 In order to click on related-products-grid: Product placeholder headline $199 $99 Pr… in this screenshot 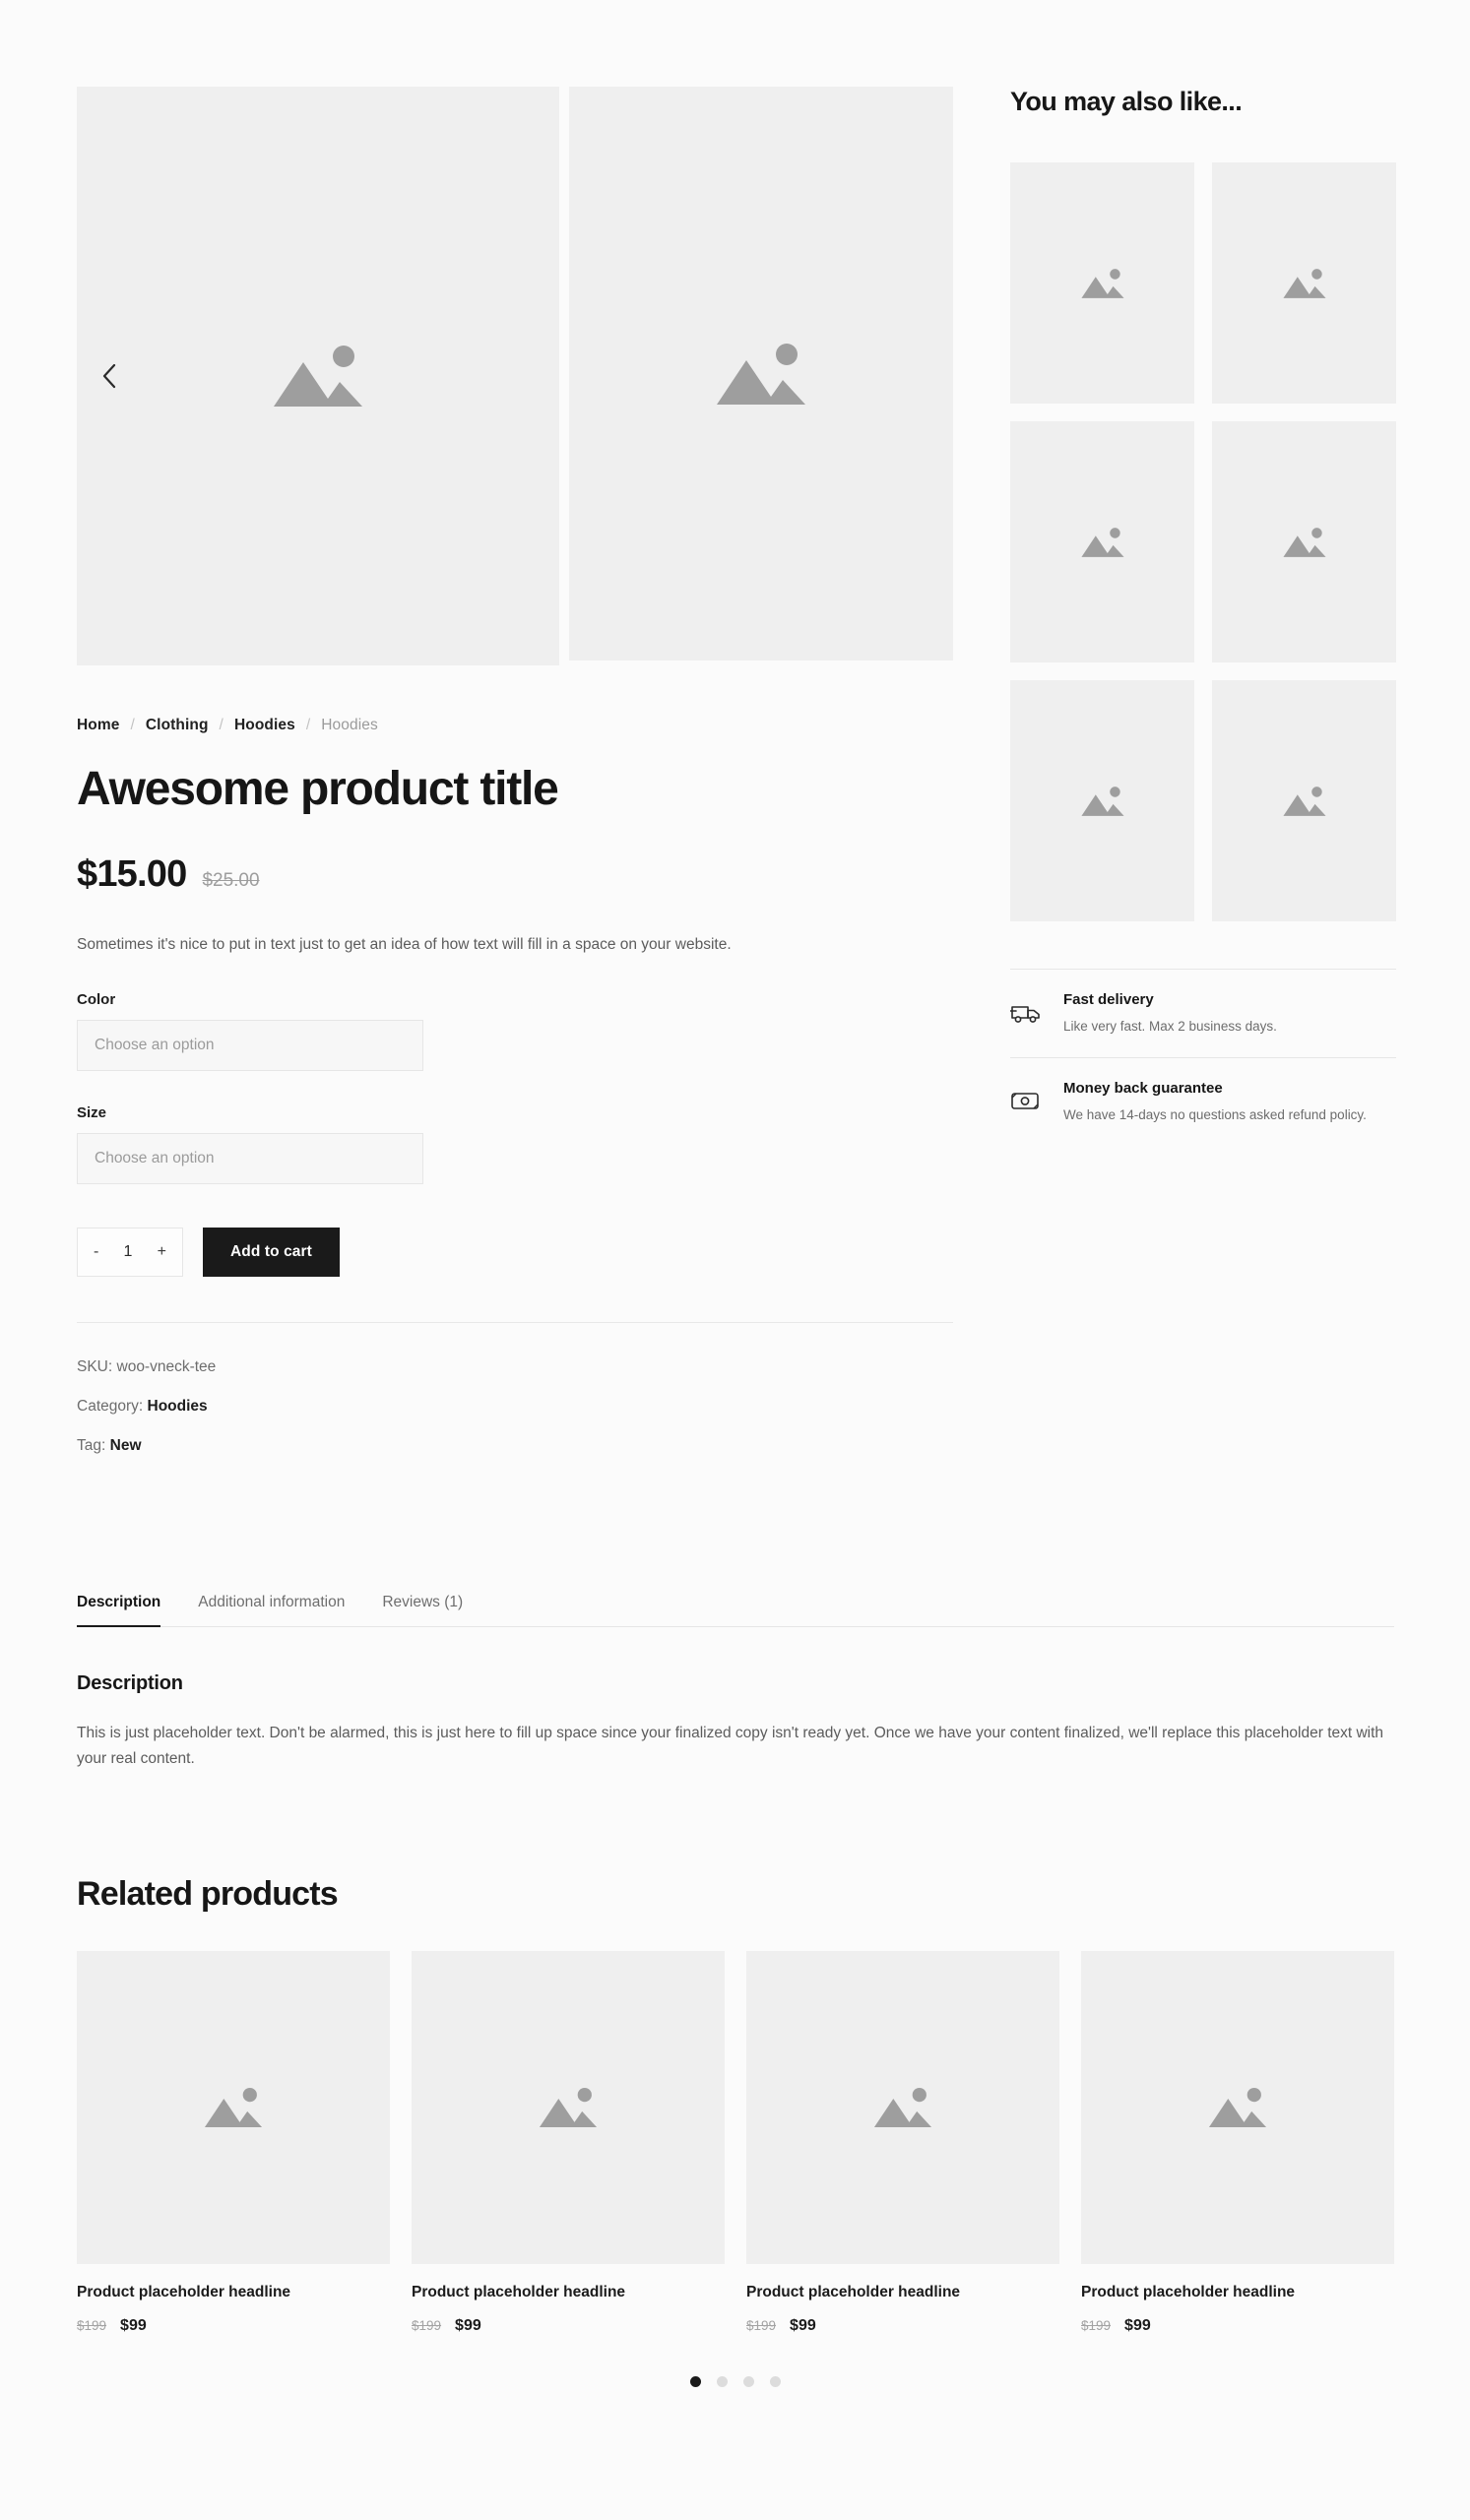, I will do `click(735, 2142)`.